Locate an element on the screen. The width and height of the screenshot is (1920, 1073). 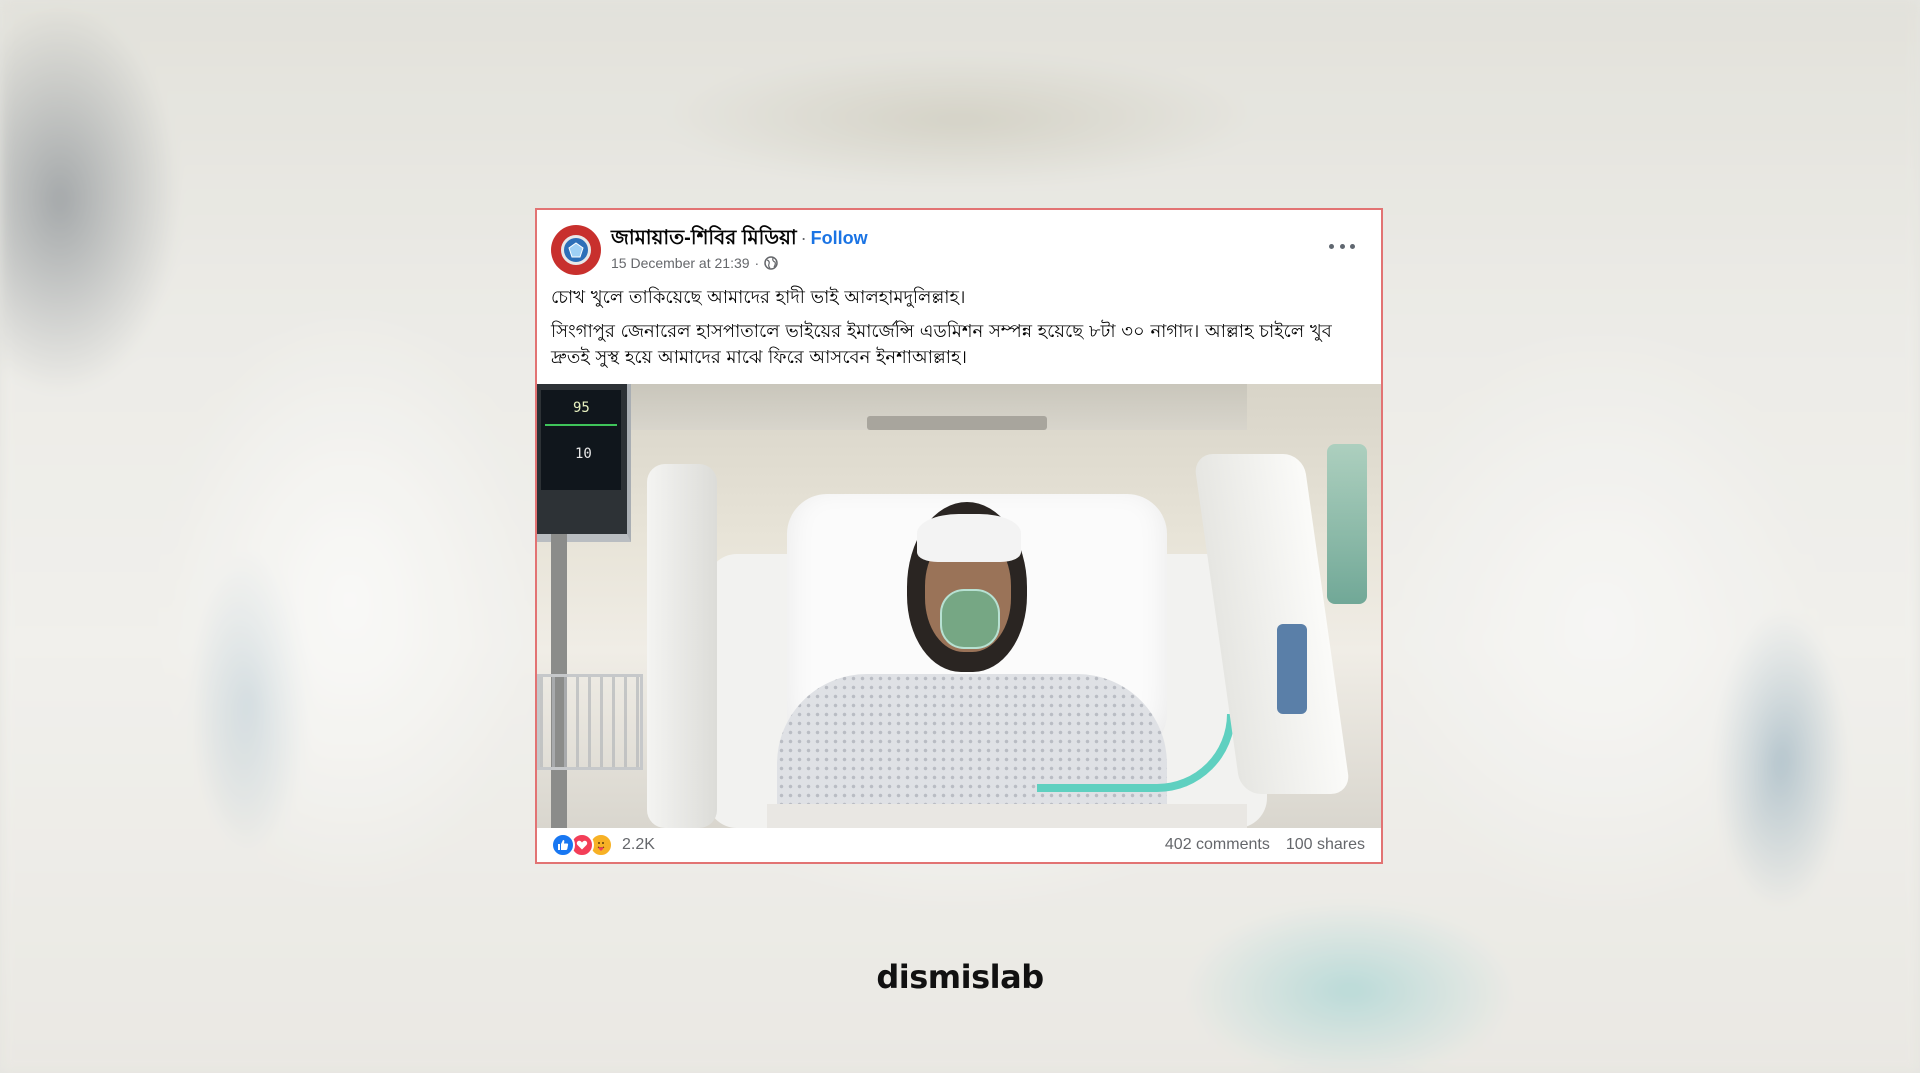
logo-icon is located at coordinates (576, 250).